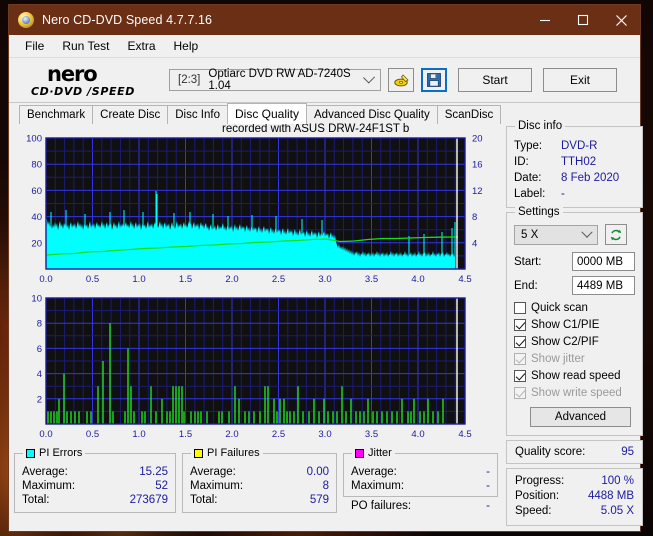 The height and width of the screenshot is (536, 653). Describe the element at coordinates (495, 80) in the screenshot. I see `start-button: Start` at that location.